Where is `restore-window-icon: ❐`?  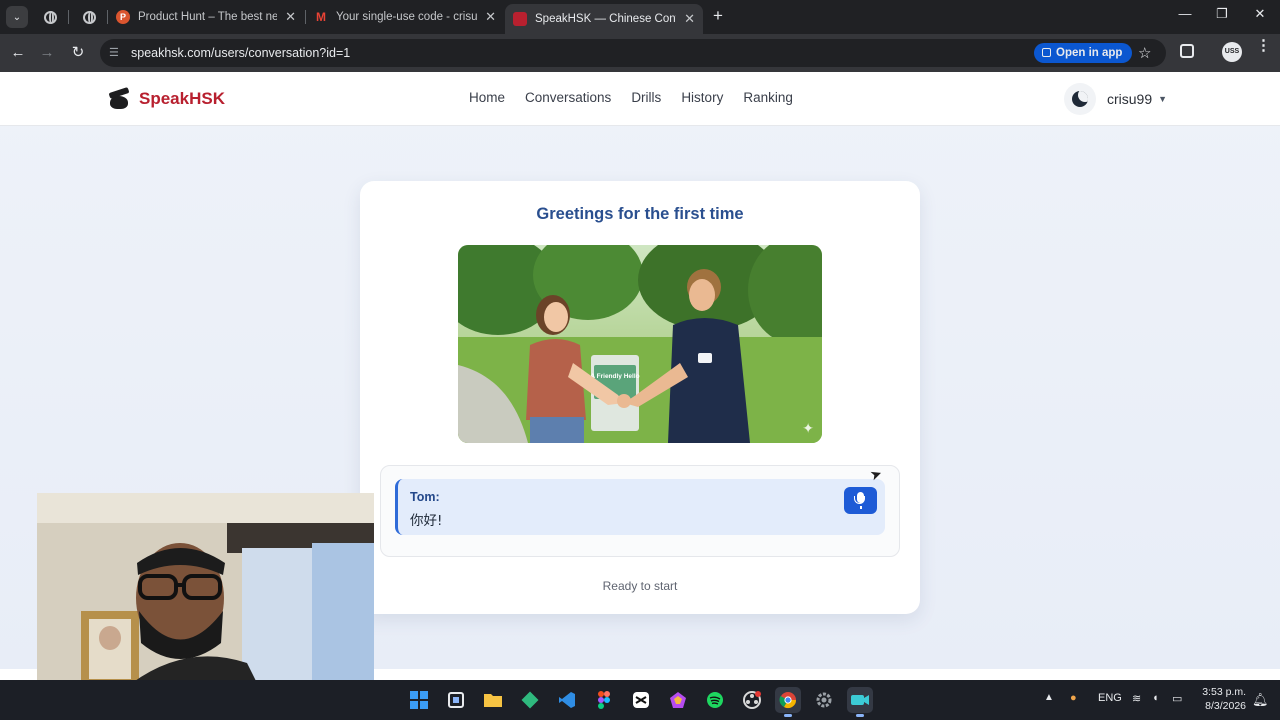
restore-window-icon: ❐ is located at coordinates (1222, 14).